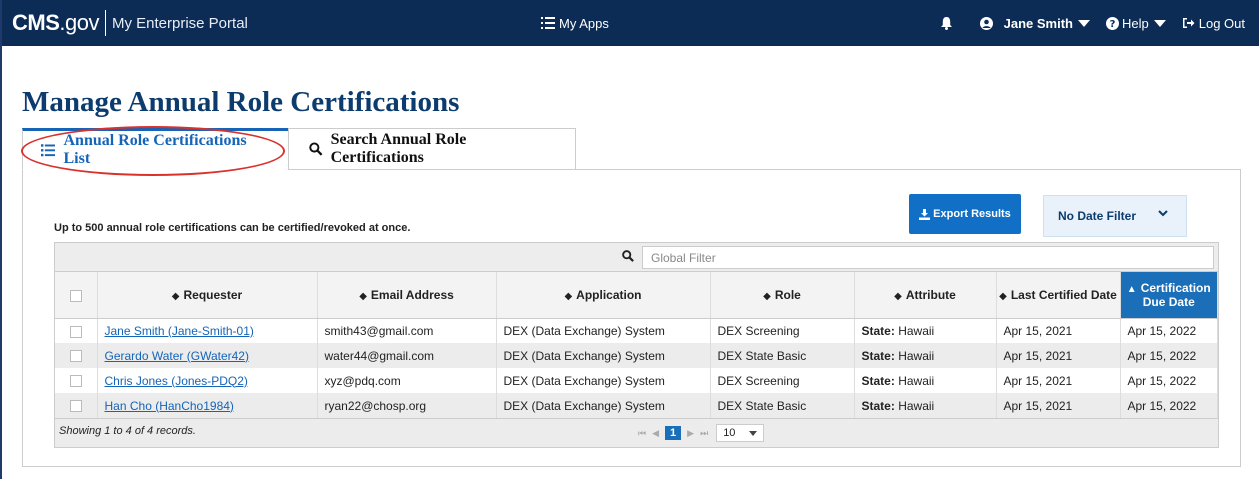  Describe the element at coordinates (986, 23) in the screenshot. I see `user-circle-icon` at that location.